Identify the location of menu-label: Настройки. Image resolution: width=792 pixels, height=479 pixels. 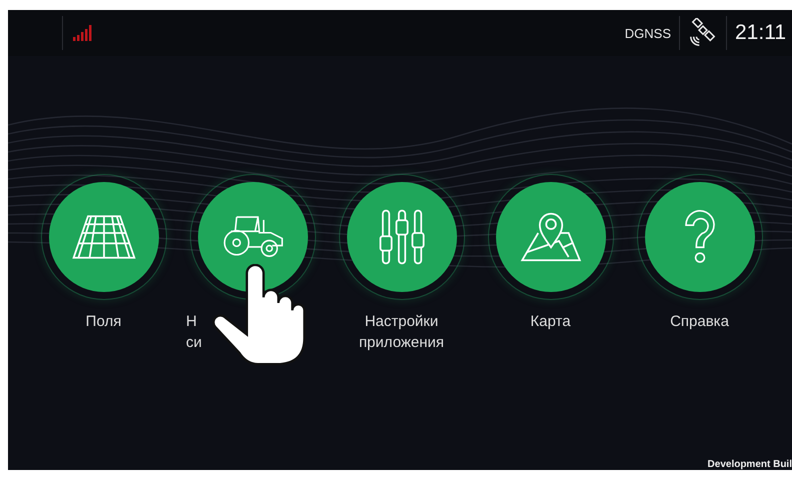
(401, 322).